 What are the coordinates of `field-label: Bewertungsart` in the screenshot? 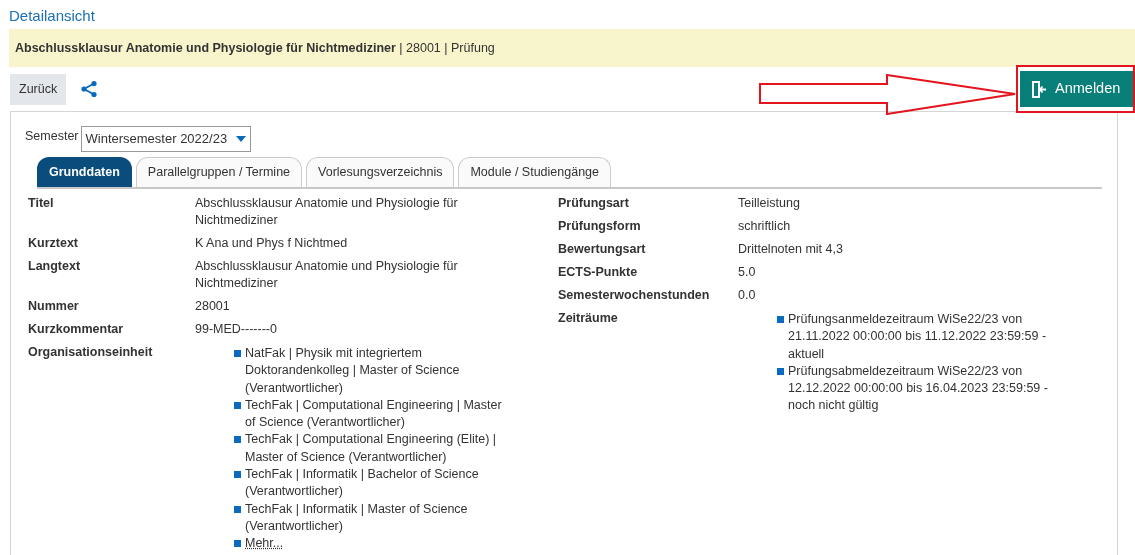 It's located at (602, 249).